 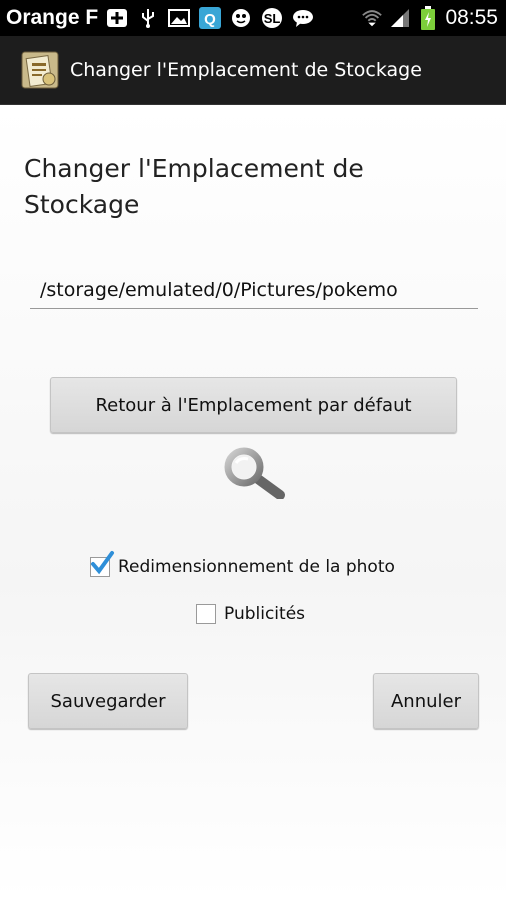 What do you see at coordinates (256, 567) in the screenshot?
I see `resize-photo-label: Redimensionnement de la photo` at bounding box center [256, 567].